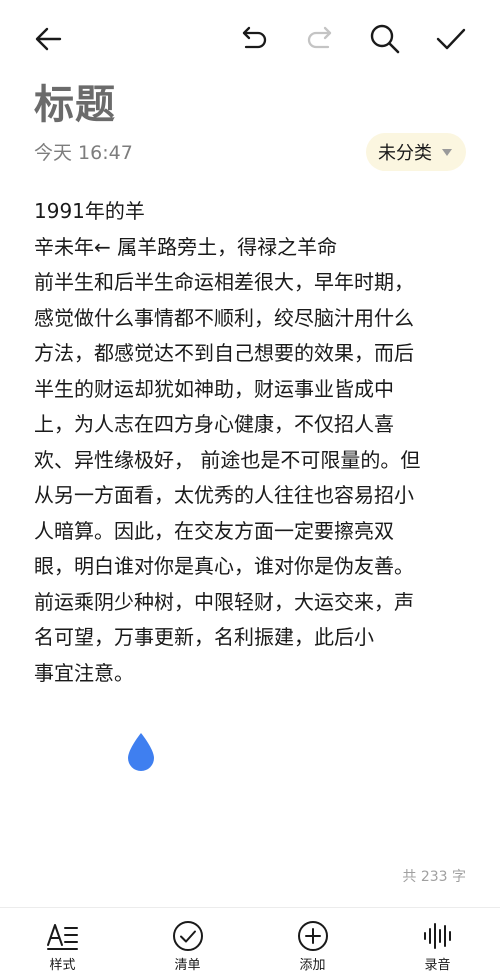 Image resolution: width=500 pixels, height=977 pixels. What do you see at coordinates (434, 877) in the screenshot?
I see `word-count: 共 233 字` at bounding box center [434, 877].